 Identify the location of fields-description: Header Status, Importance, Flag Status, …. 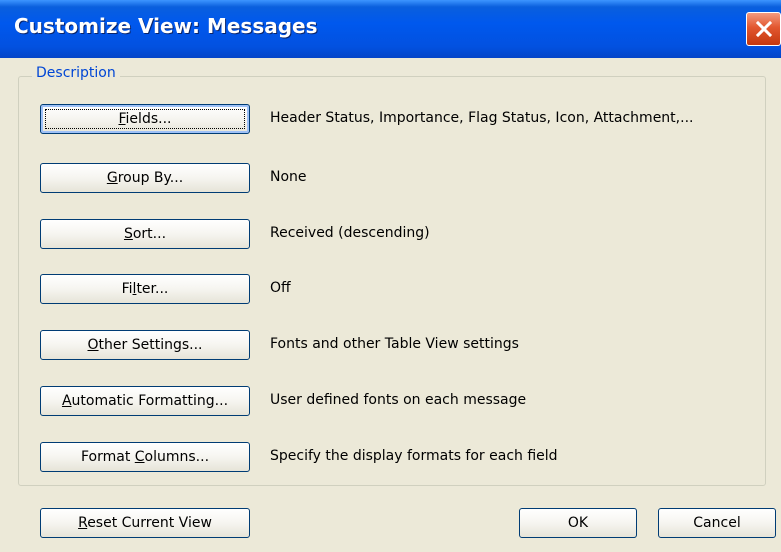
(482, 118).